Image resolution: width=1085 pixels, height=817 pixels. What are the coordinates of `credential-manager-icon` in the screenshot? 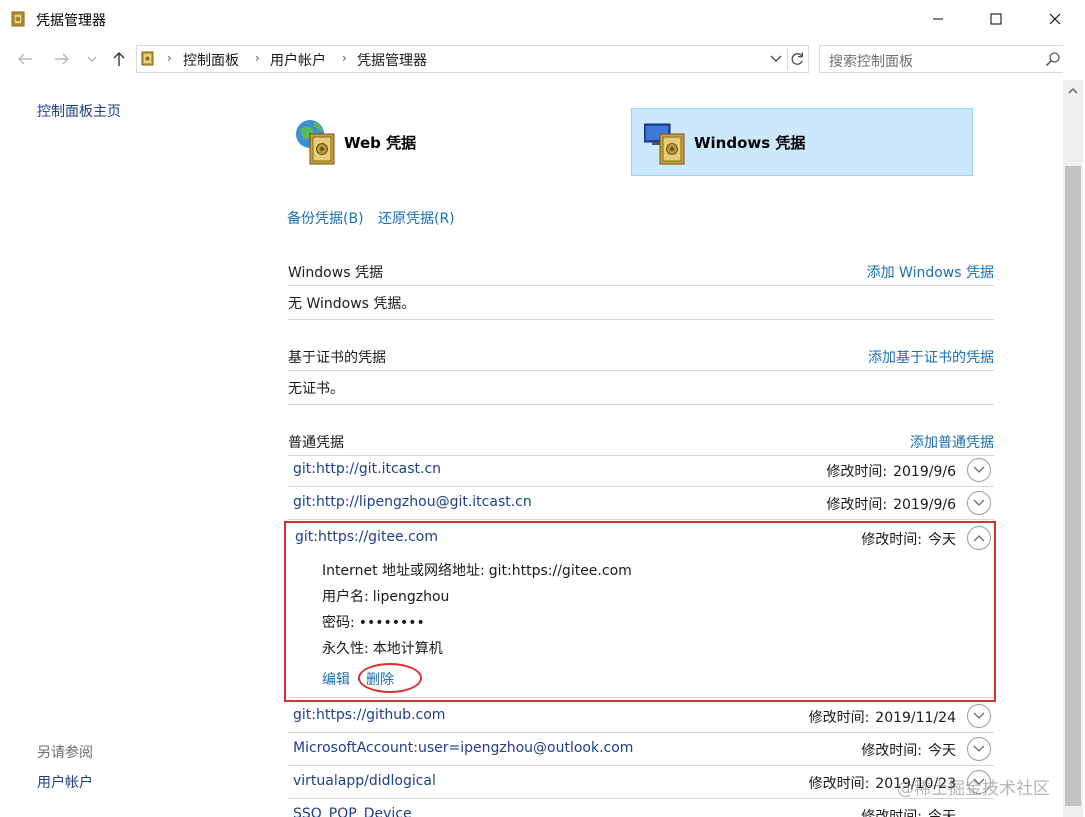 It's located at (18, 19).